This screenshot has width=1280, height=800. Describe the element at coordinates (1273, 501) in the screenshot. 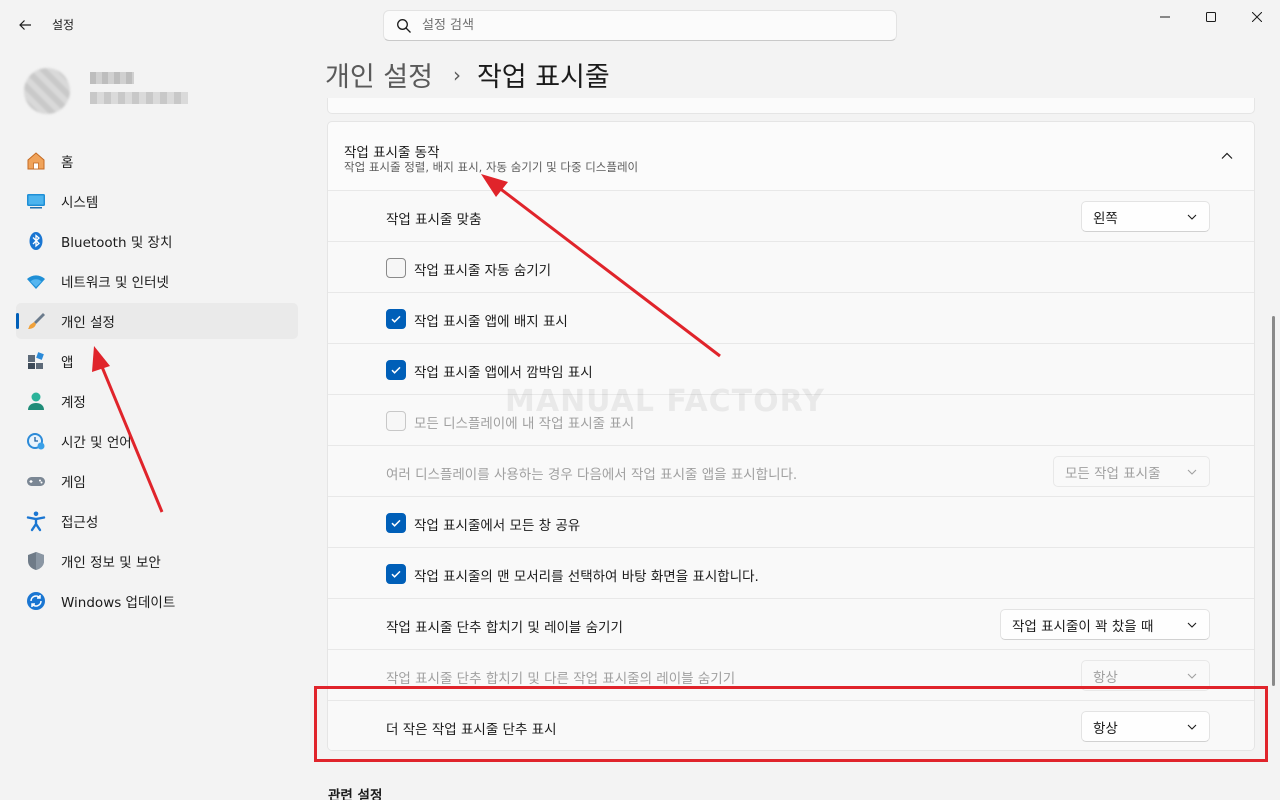

I see `scrollbar-thumb` at that location.